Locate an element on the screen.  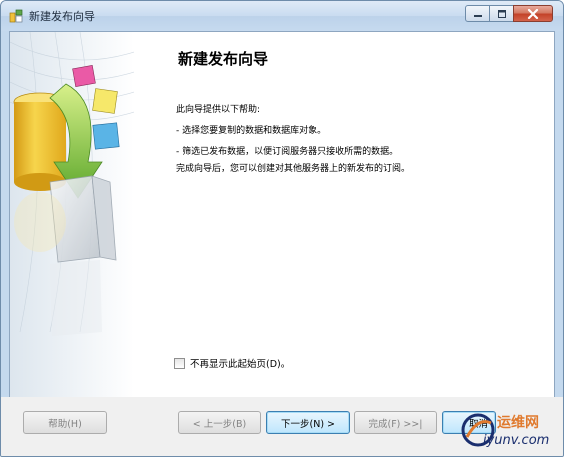
skip-start-page-label: 不再显示此起始页(D)。 is located at coordinates (240, 364).